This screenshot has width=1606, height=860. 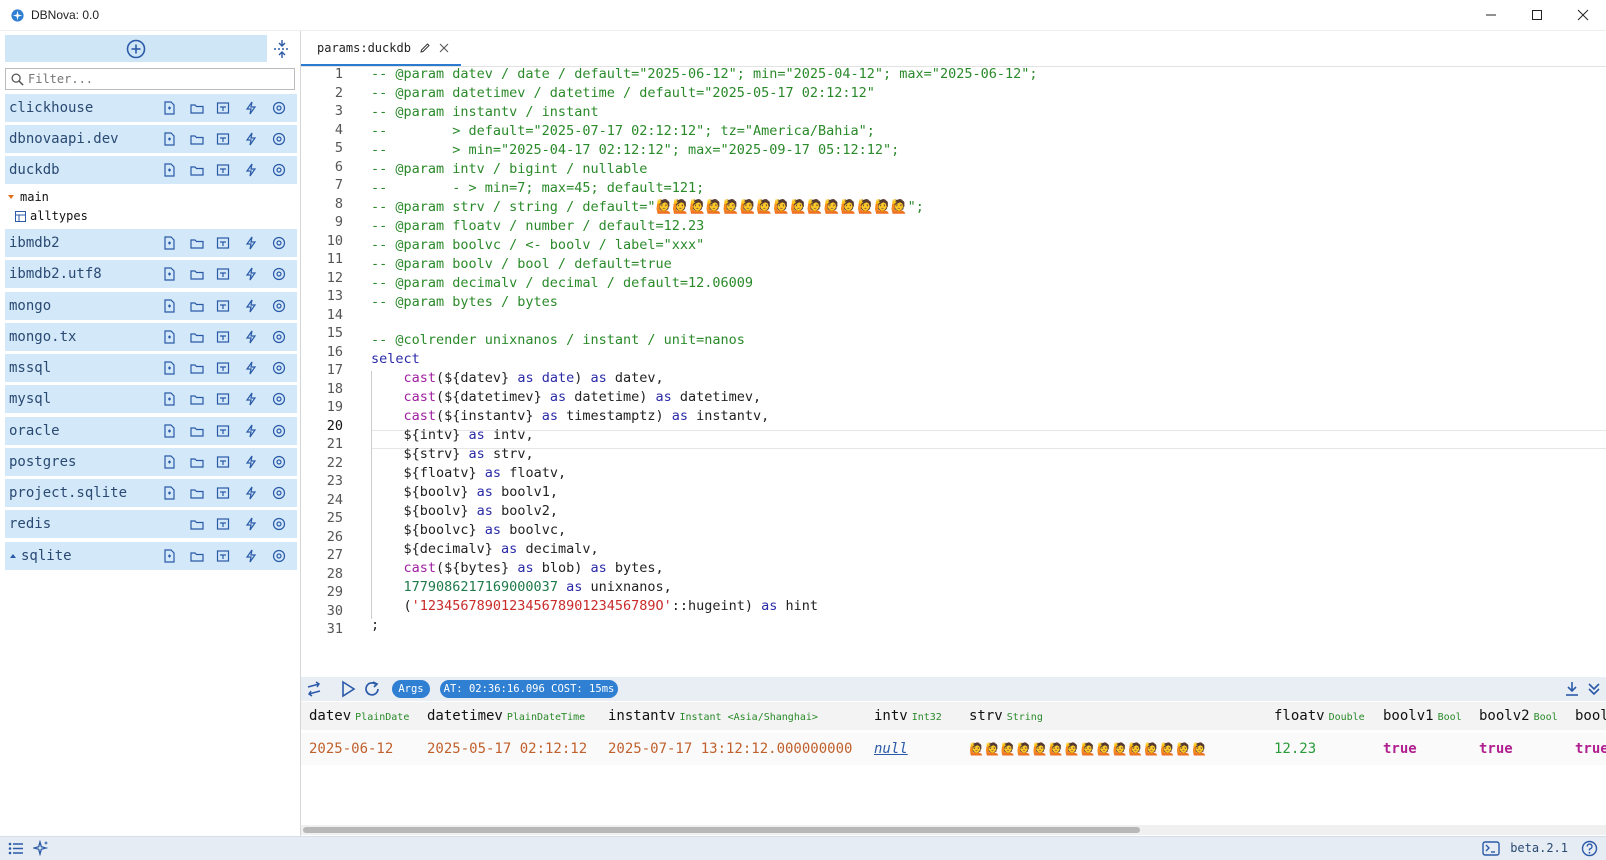 I want to click on tree-node-table: alltypes, so click(x=51, y=216).